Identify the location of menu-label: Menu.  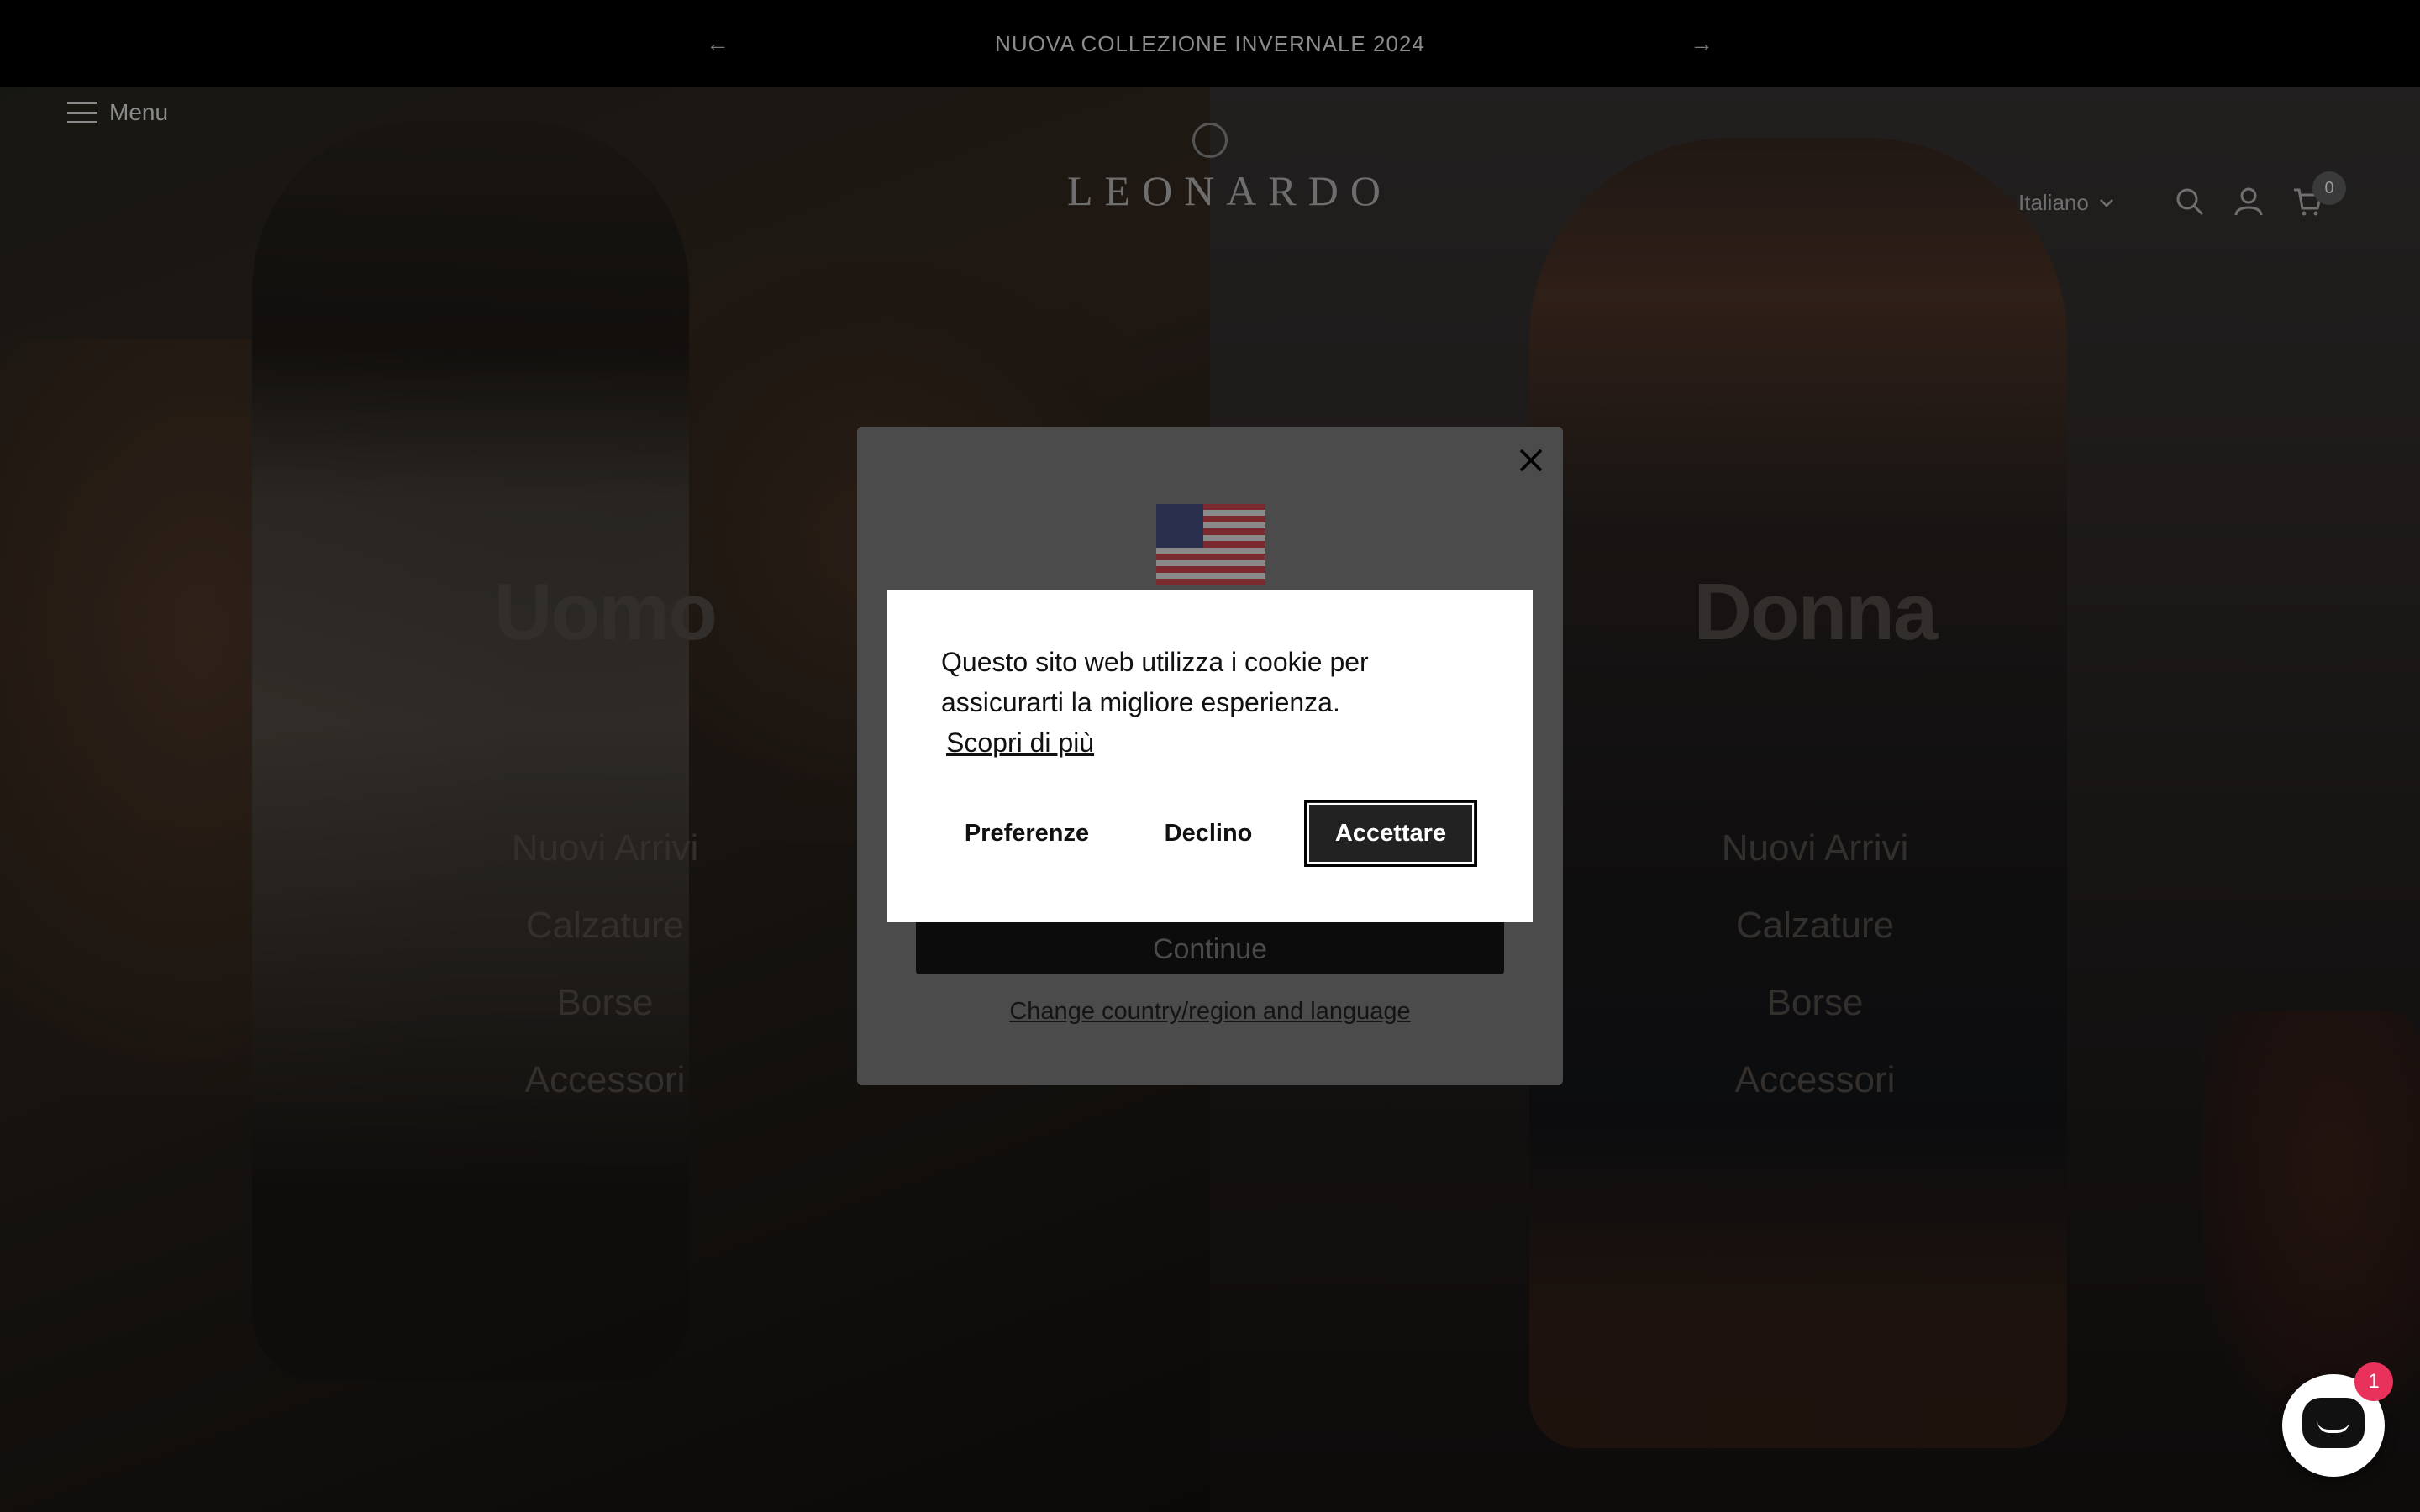
(139, 112).